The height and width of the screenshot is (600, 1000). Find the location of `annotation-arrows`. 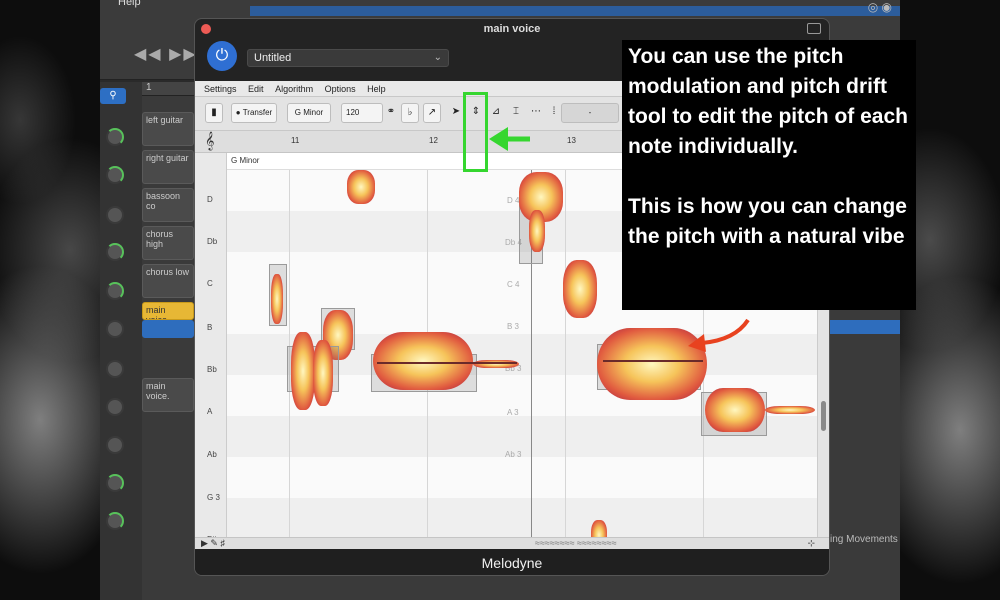

annotation-arrows is located at coordinates (619, 239).